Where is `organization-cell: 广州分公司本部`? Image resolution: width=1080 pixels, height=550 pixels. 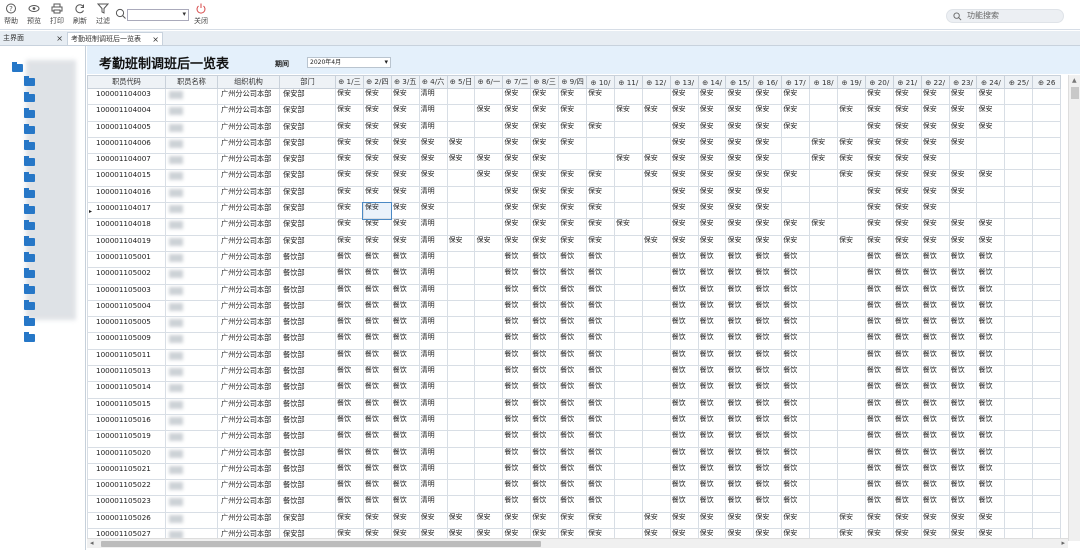
organization-cell: 广州分公司本部 is located at coordinates (248, 308).